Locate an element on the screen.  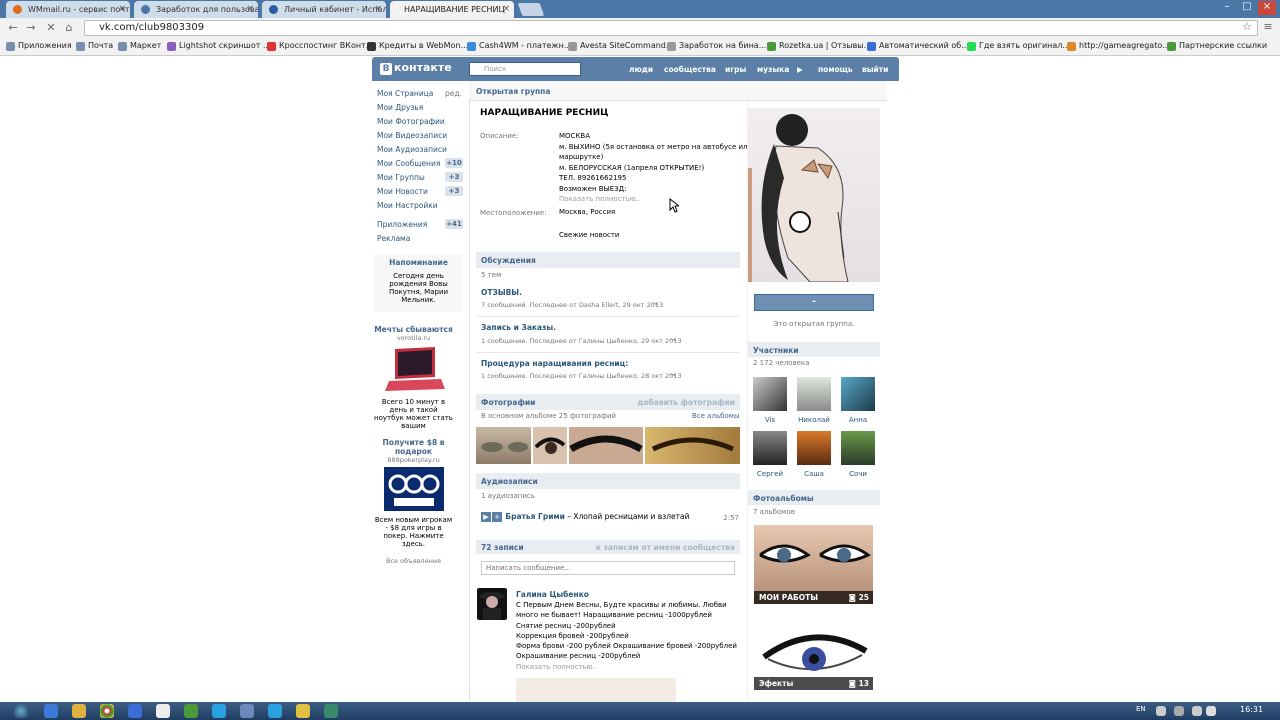
menu-icon: ≡ is located at coordinates (1268, 27).